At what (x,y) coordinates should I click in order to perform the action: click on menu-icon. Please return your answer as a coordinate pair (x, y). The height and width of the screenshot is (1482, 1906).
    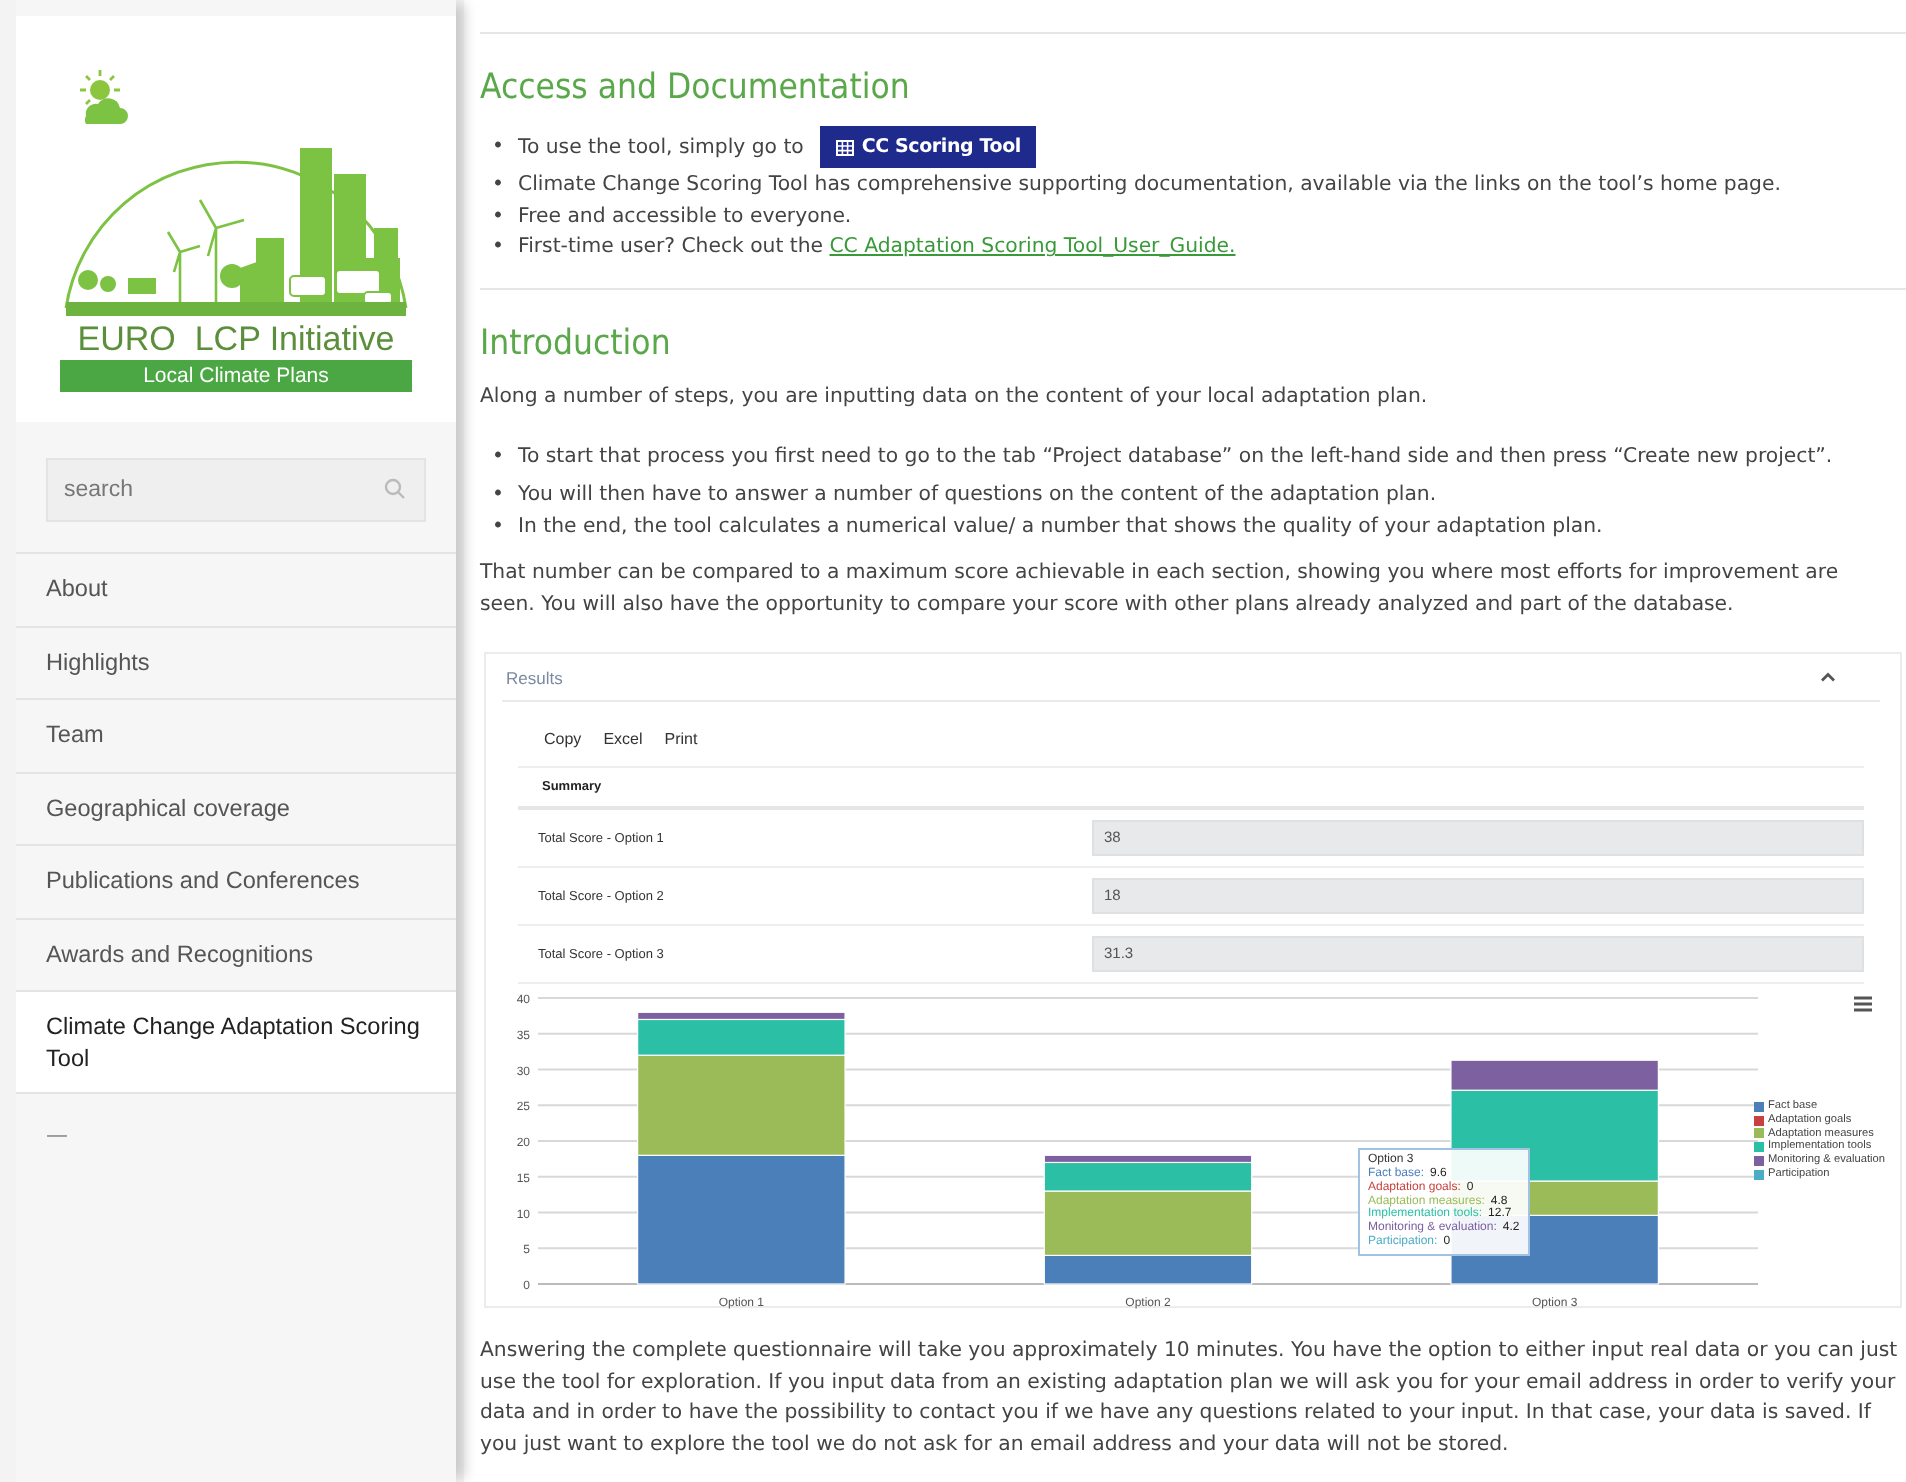
    Looking at the image, I should click on (1863, 1004).